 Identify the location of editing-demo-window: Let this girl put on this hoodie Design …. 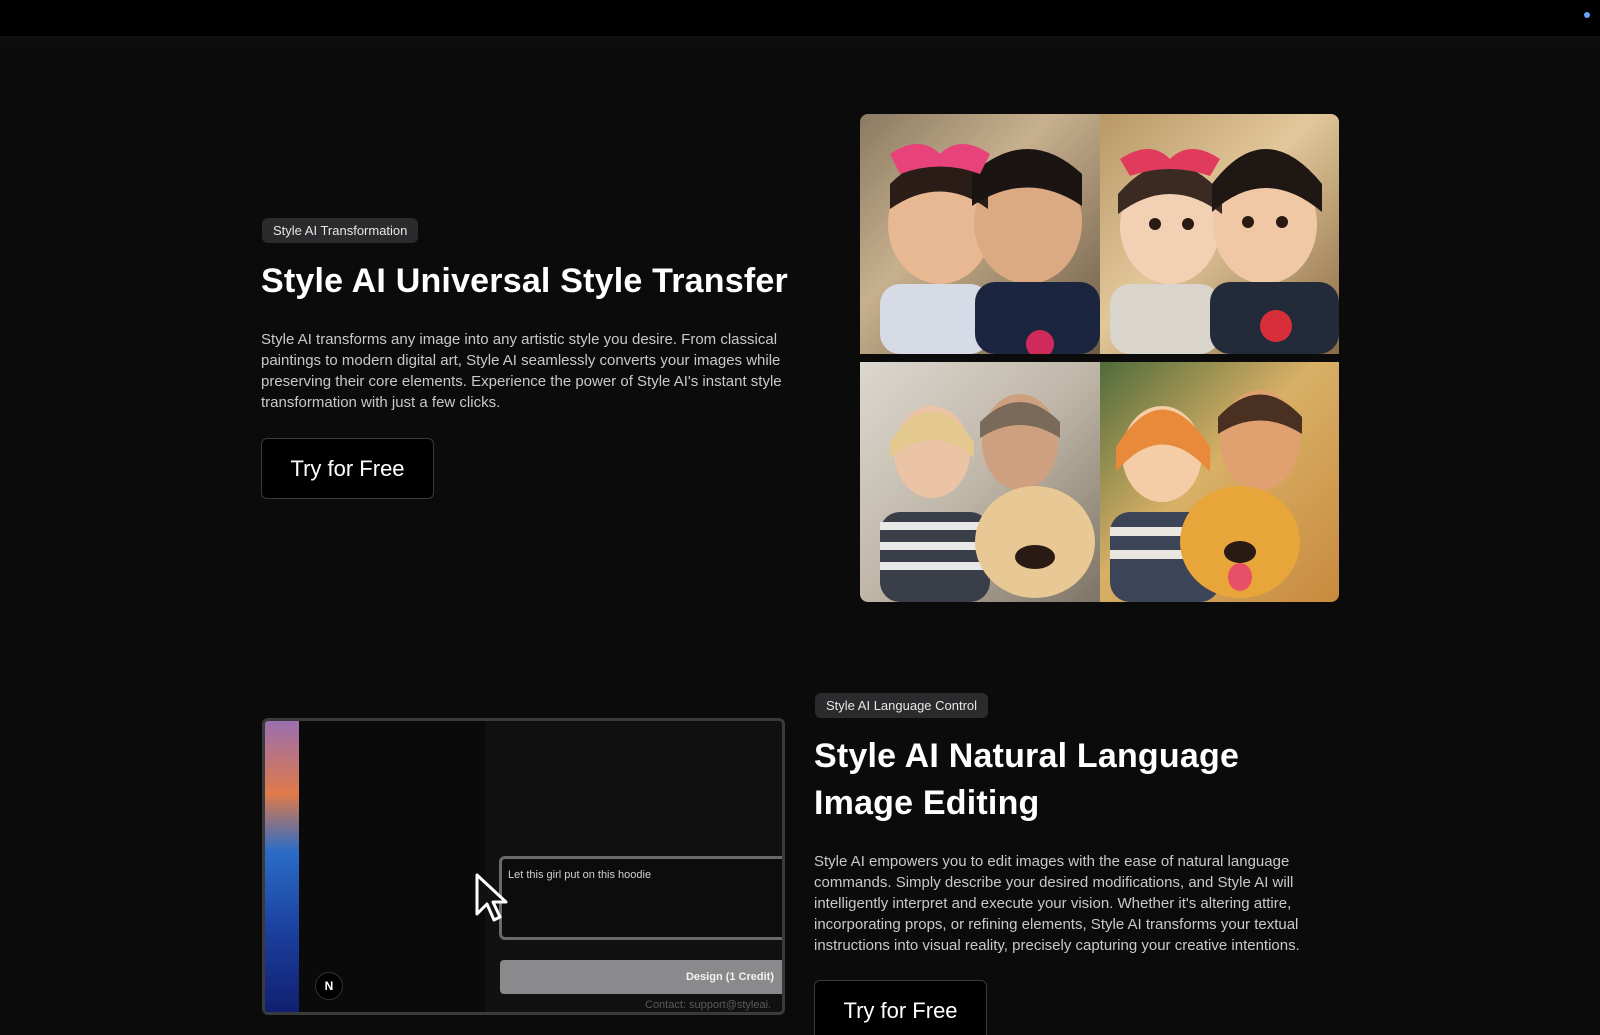
(523, 866).